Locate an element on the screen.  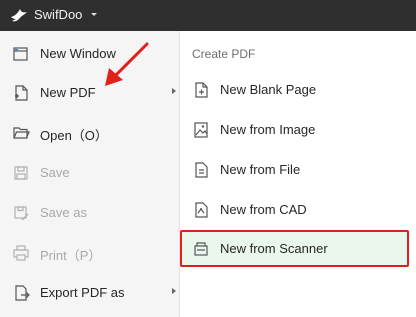
save-icon is located at coordinates (21, 173).